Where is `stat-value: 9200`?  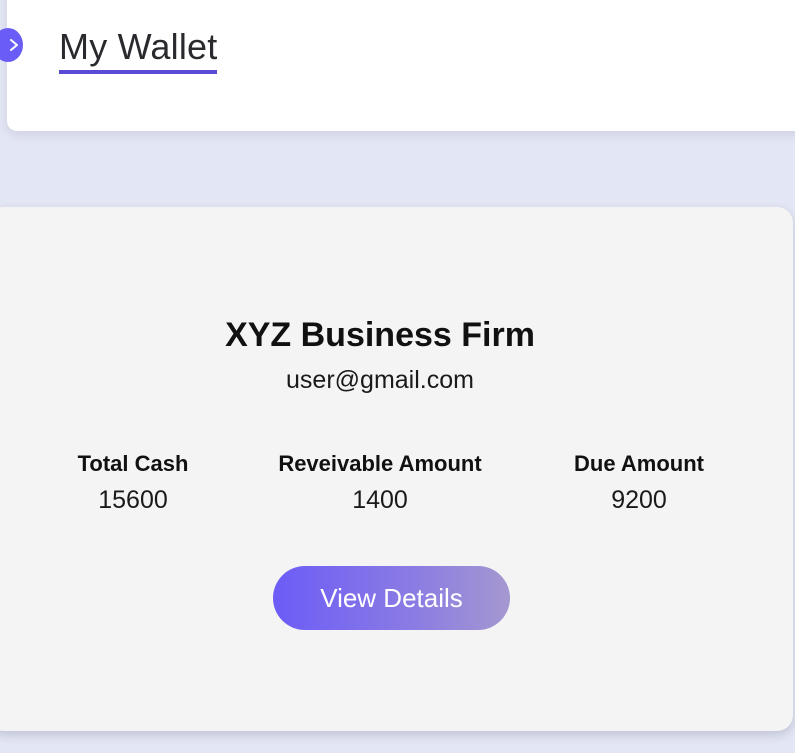
stat-value: 9200 is located at coordinates (639, 500).